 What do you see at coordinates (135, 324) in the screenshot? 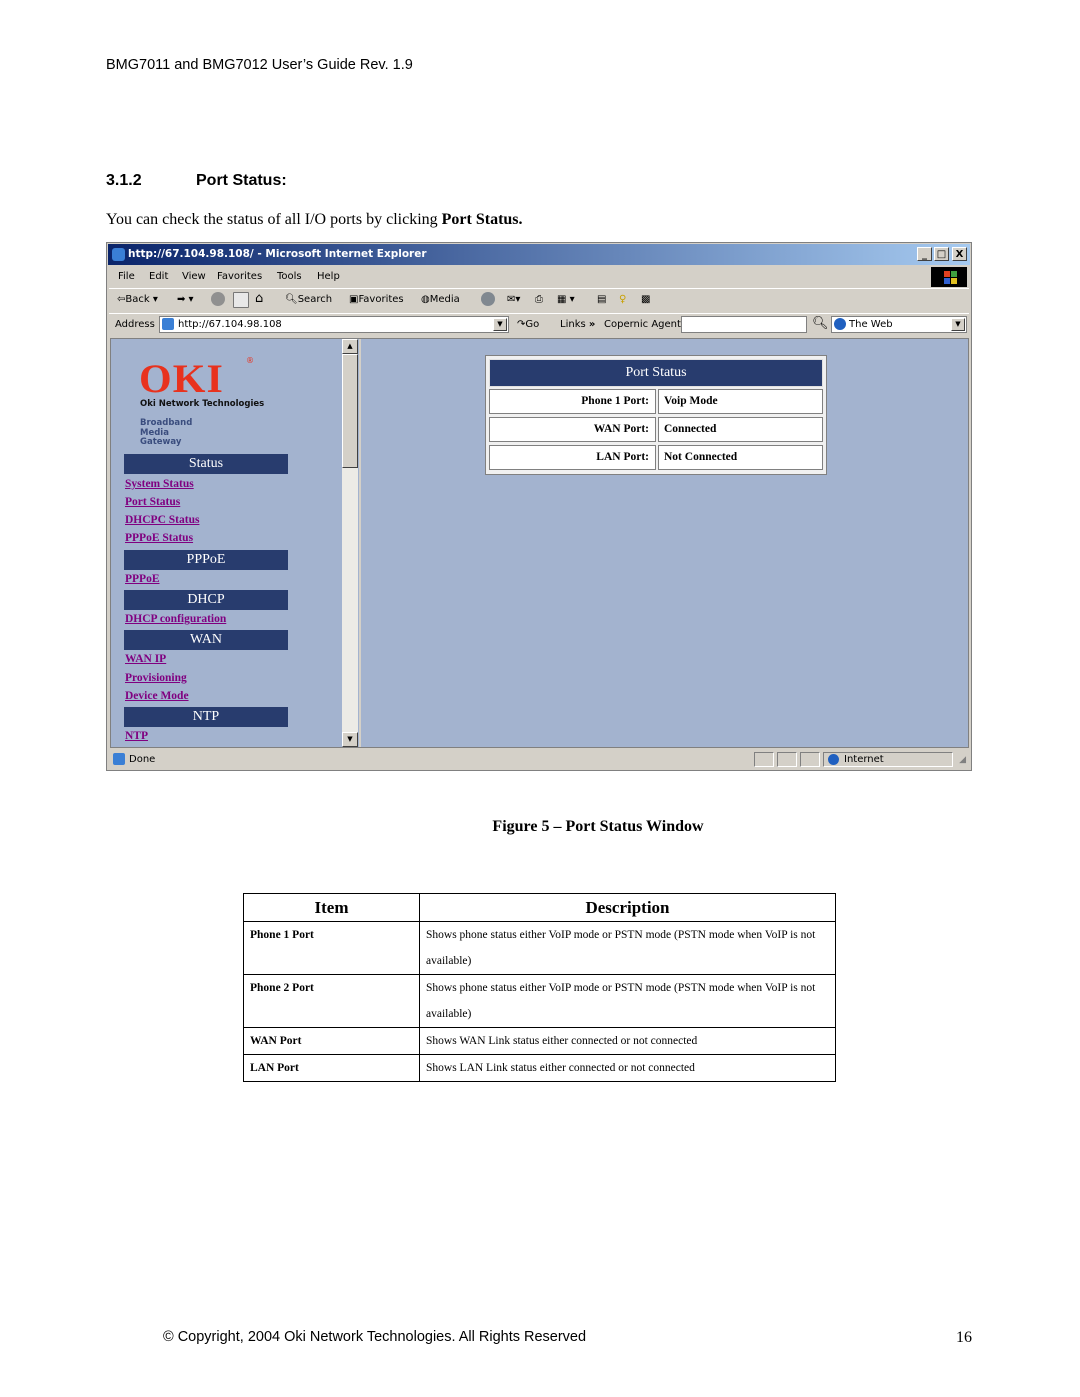
I see `address-label: Address` at bounding box center [135, 324].